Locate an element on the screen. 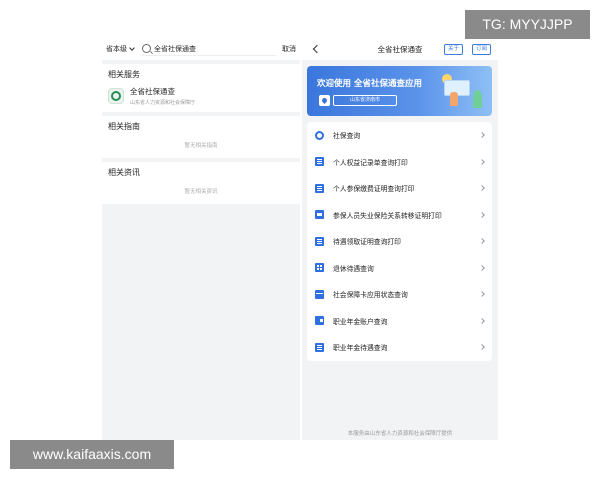 This screenshot has height=480, width=600. section-title: 相关资讯 is located at coordinates (124, 172).